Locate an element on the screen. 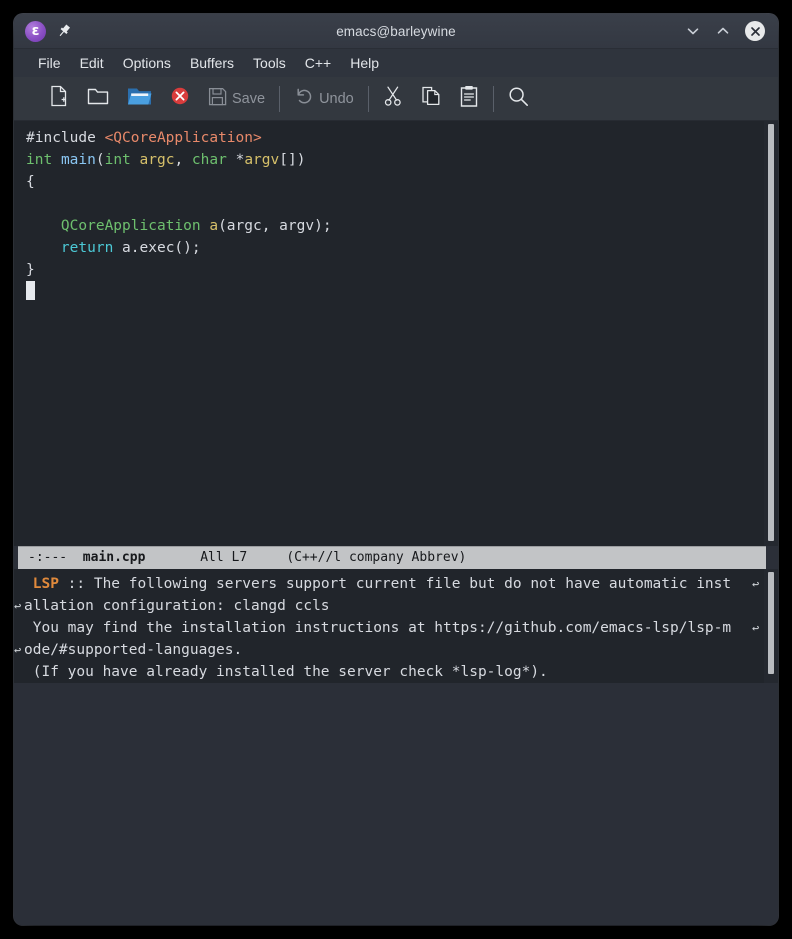  copy-button is located at coordinates (431, 98).